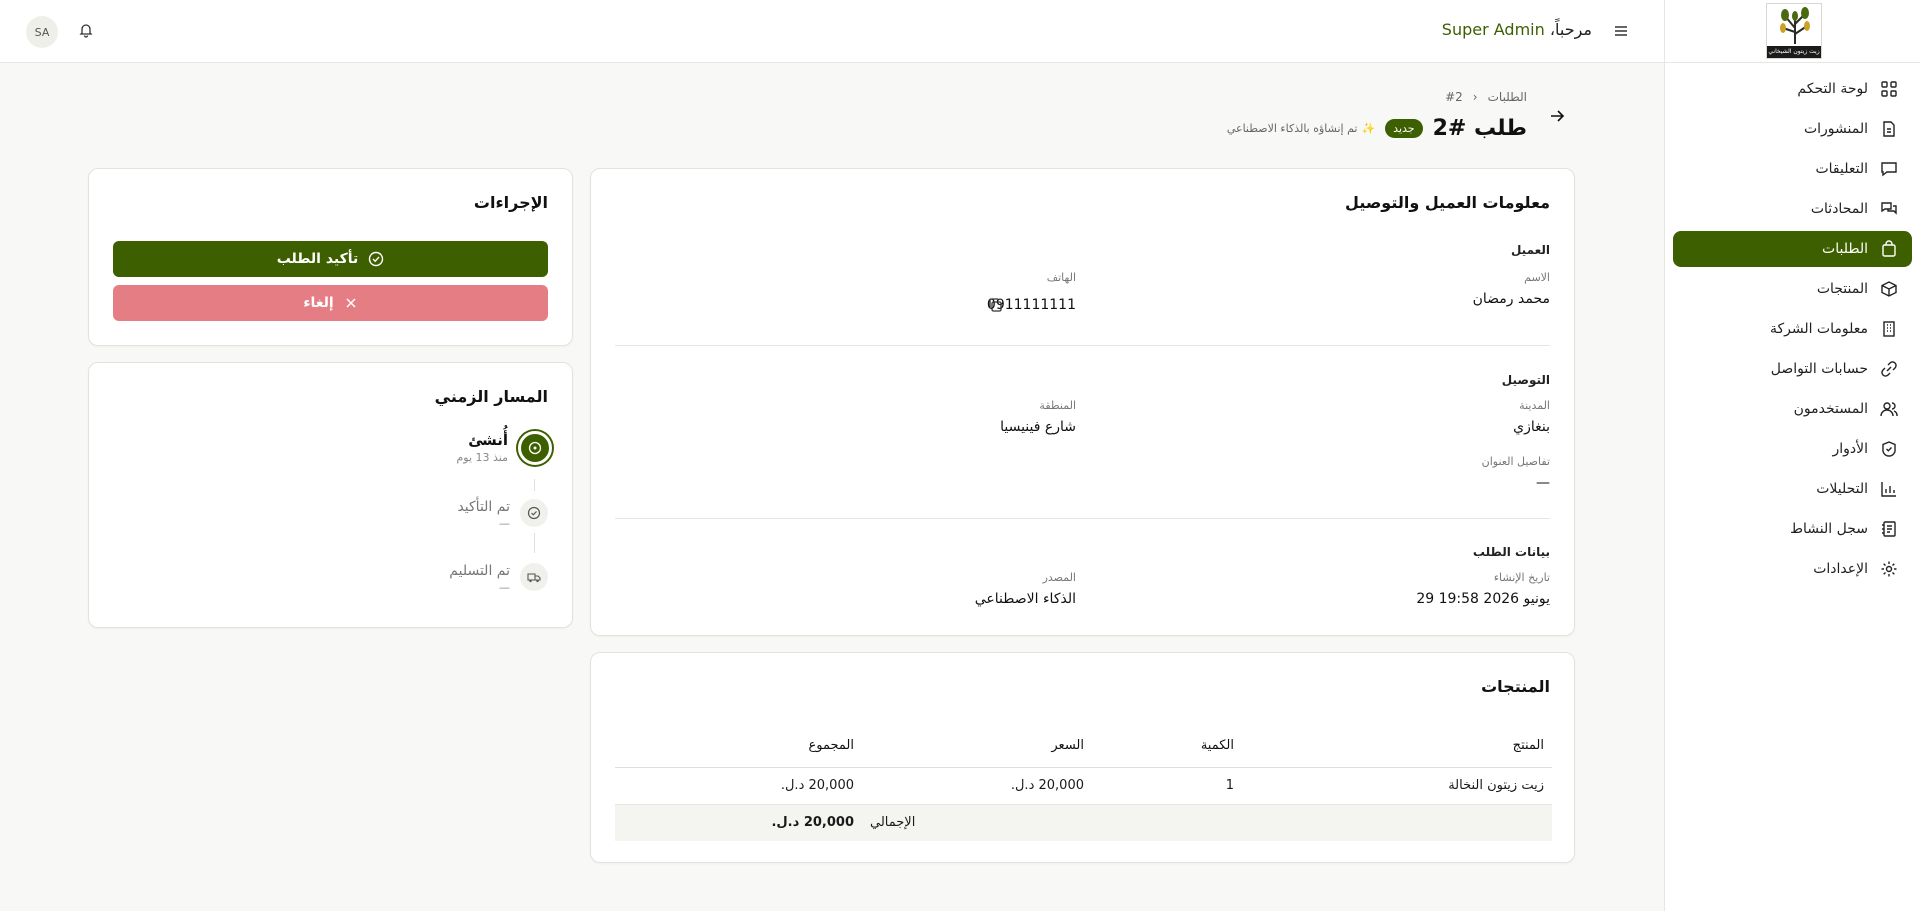 This screenshot has height=911, width=1920. Describe the element at coordinates (1794, 52) in the screenshot. I see `logo-caption: زيت زيتون الشيخاني` at that location.